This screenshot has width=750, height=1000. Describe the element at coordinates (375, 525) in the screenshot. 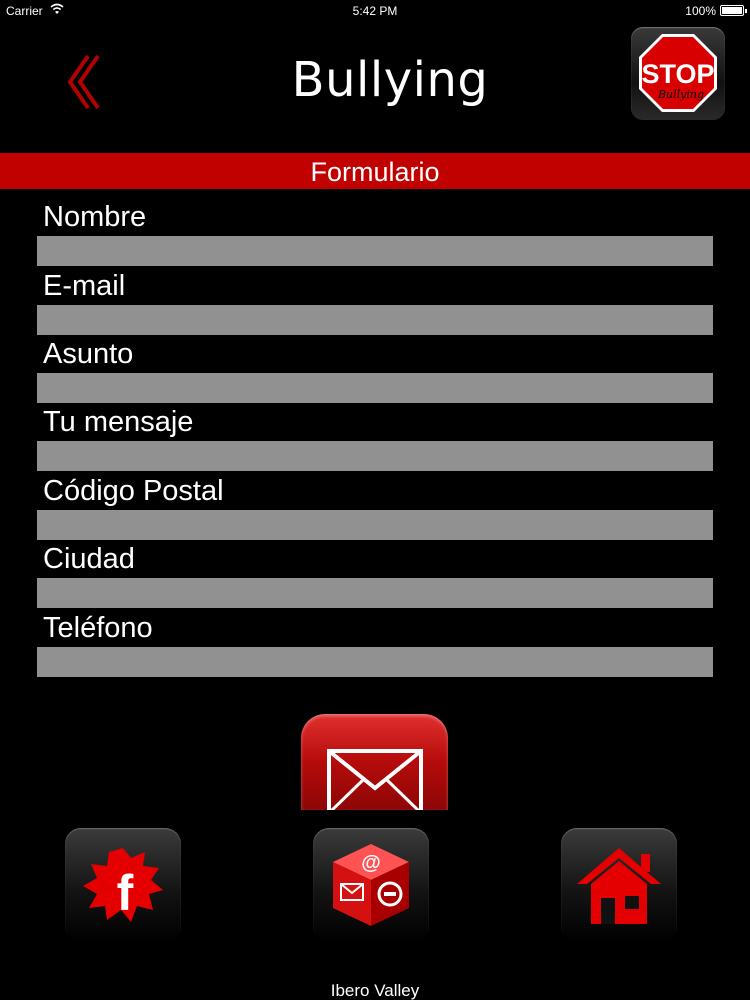

I see `codigo-postal-input` at that location.